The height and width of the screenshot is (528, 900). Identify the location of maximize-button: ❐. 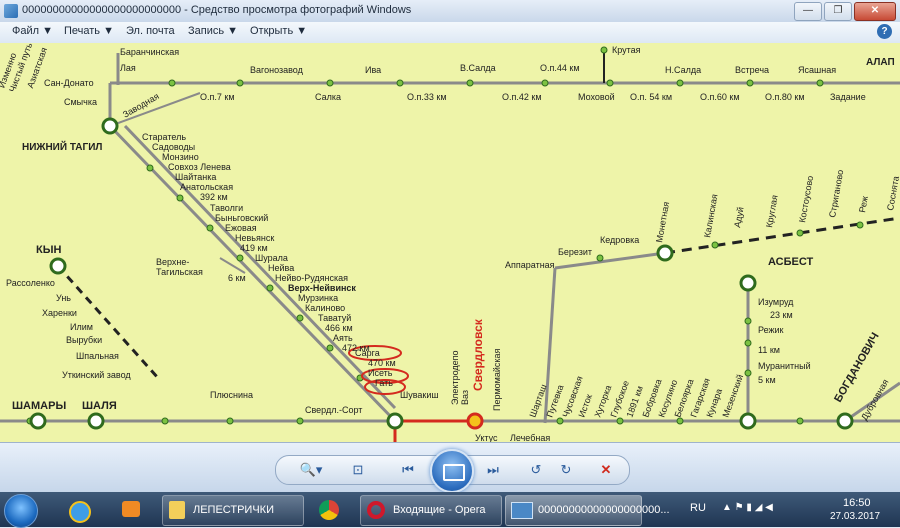
(838, 11).